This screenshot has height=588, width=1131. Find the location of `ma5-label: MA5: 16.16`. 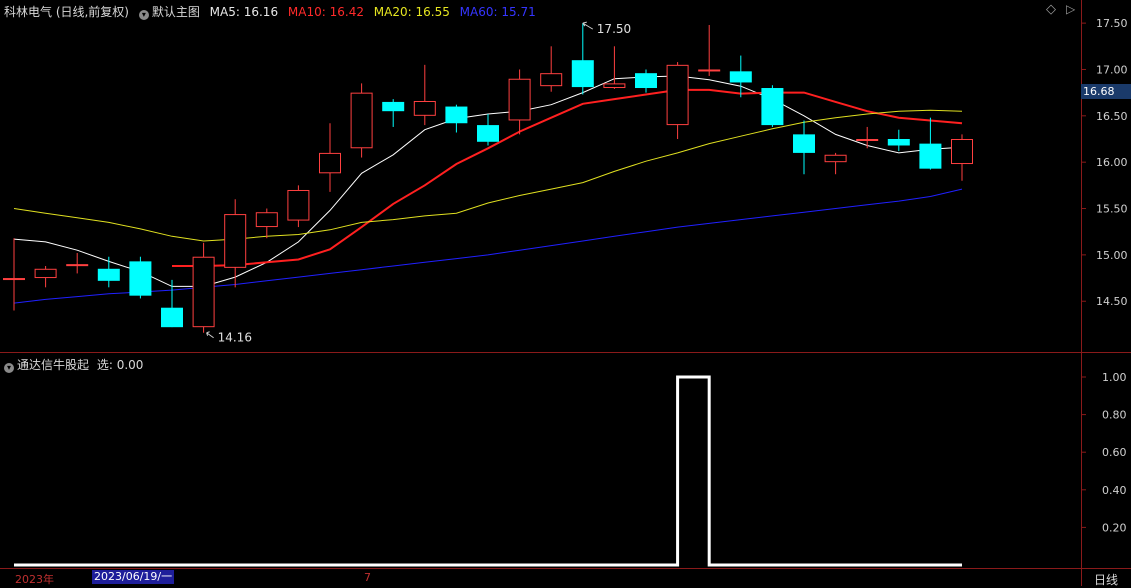

ma5-label: MA5: 16.16 is located at coordinates (244, 12).